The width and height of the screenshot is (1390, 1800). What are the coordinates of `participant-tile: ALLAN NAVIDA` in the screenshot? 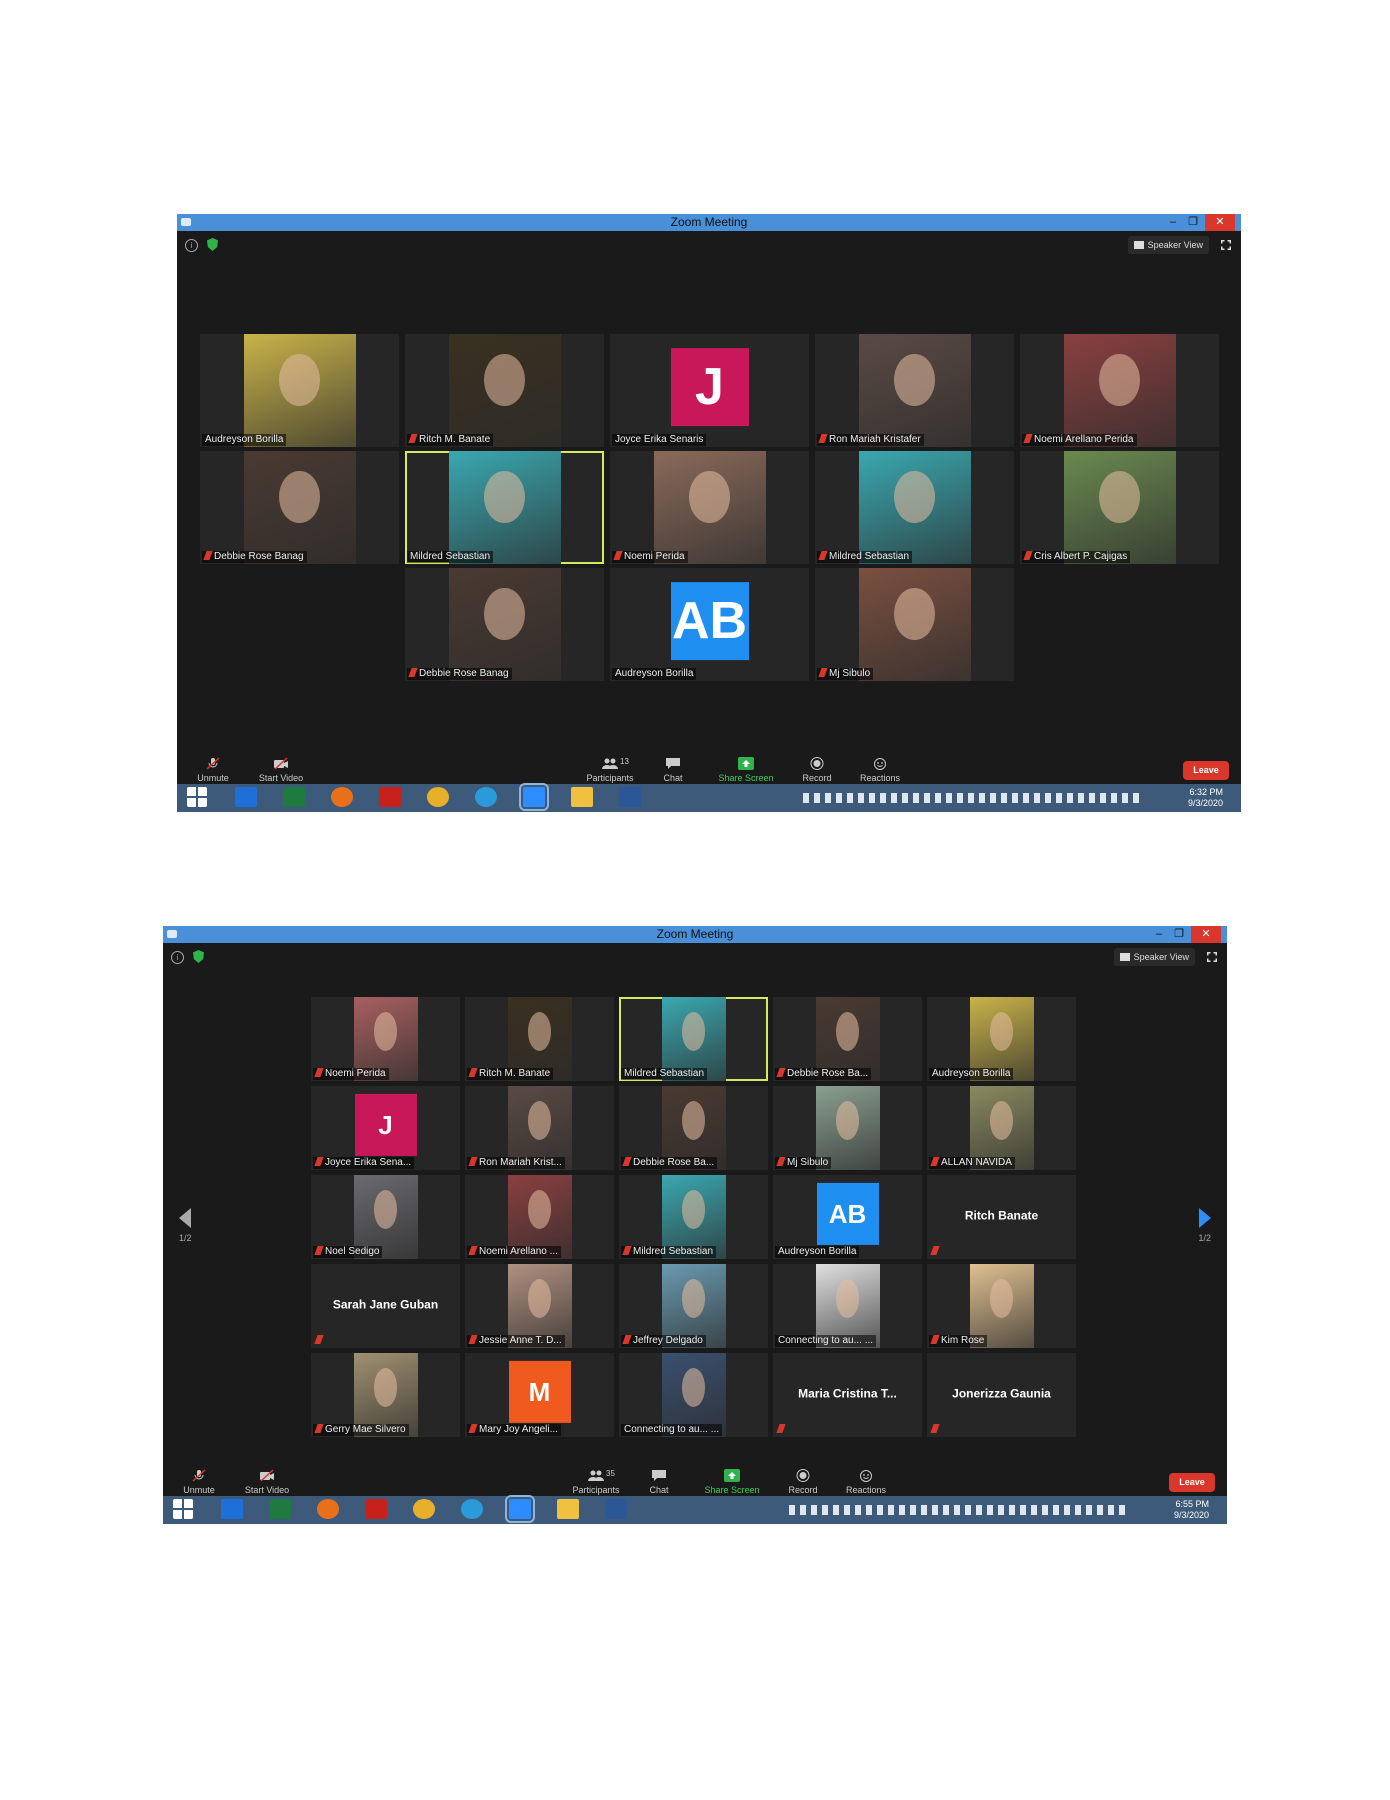 It's located at (1001, 1128).